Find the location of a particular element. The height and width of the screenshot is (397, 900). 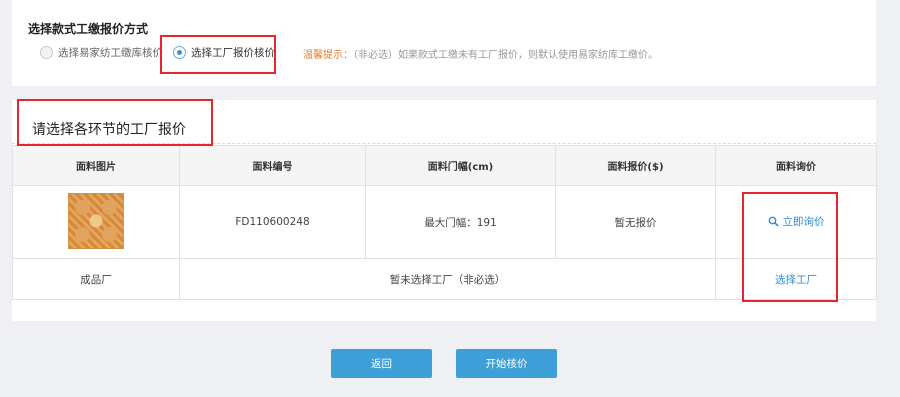

factory-type-cell: 成品厂 is located at coordinates (96, 279).